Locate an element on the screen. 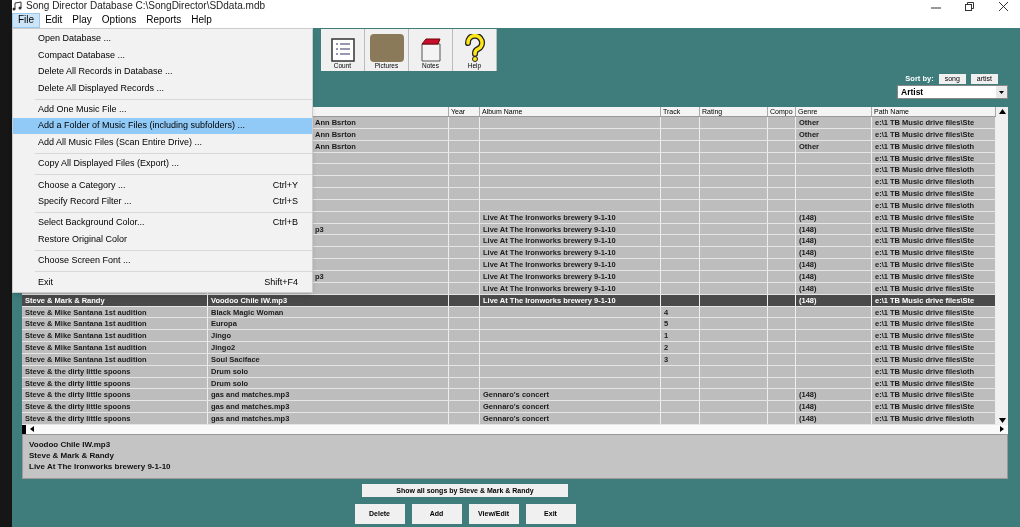 The height and width of the screenshot is (527, 1020). list-icon is located at coordinates (342, 49).